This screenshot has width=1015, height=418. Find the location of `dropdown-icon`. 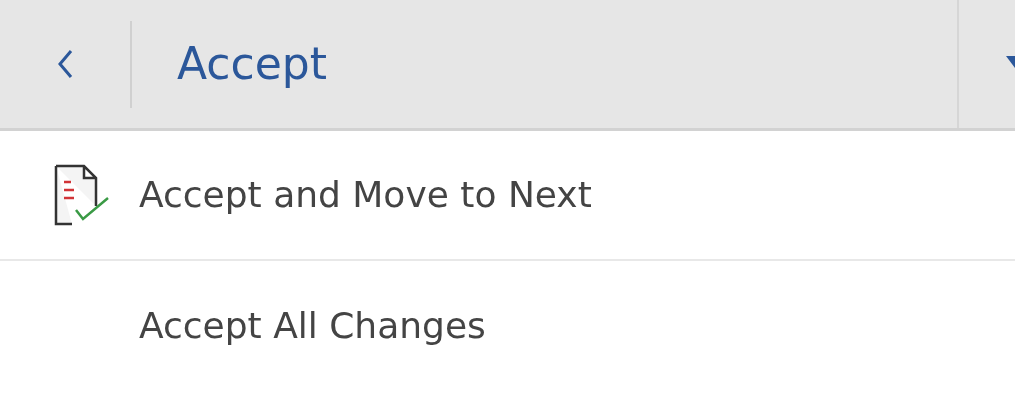

dropdown-icon is located at coordinates (1010, 62).